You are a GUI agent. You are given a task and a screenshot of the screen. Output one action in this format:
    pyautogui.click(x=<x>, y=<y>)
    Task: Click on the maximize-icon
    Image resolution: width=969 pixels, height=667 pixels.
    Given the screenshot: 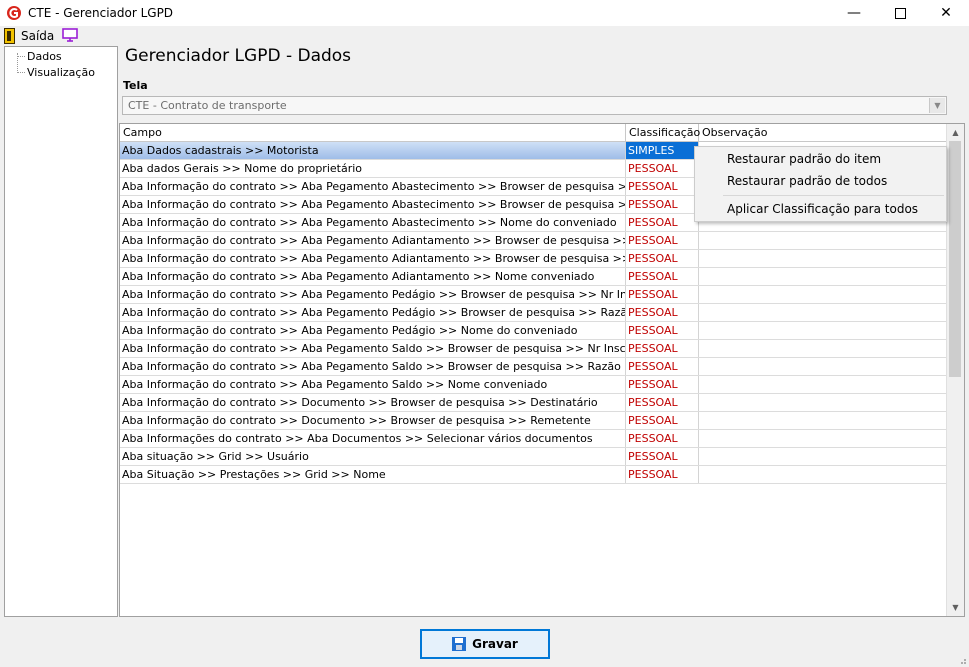 What is the action you would take?
    pyautogui.click(x=900, y=13)
    